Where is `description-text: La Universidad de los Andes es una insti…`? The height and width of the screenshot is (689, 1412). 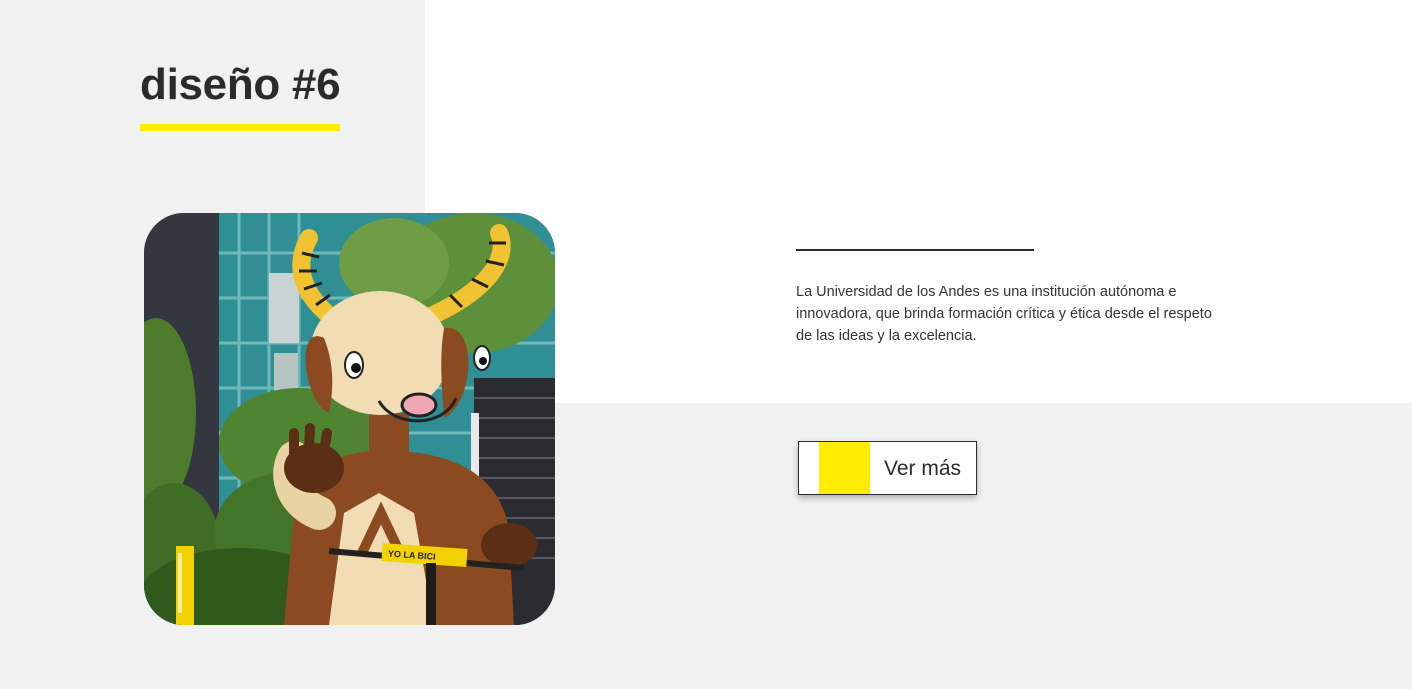 description-text: La Universidad de los Andes es una insti… is located at coordinates (1004, 314).